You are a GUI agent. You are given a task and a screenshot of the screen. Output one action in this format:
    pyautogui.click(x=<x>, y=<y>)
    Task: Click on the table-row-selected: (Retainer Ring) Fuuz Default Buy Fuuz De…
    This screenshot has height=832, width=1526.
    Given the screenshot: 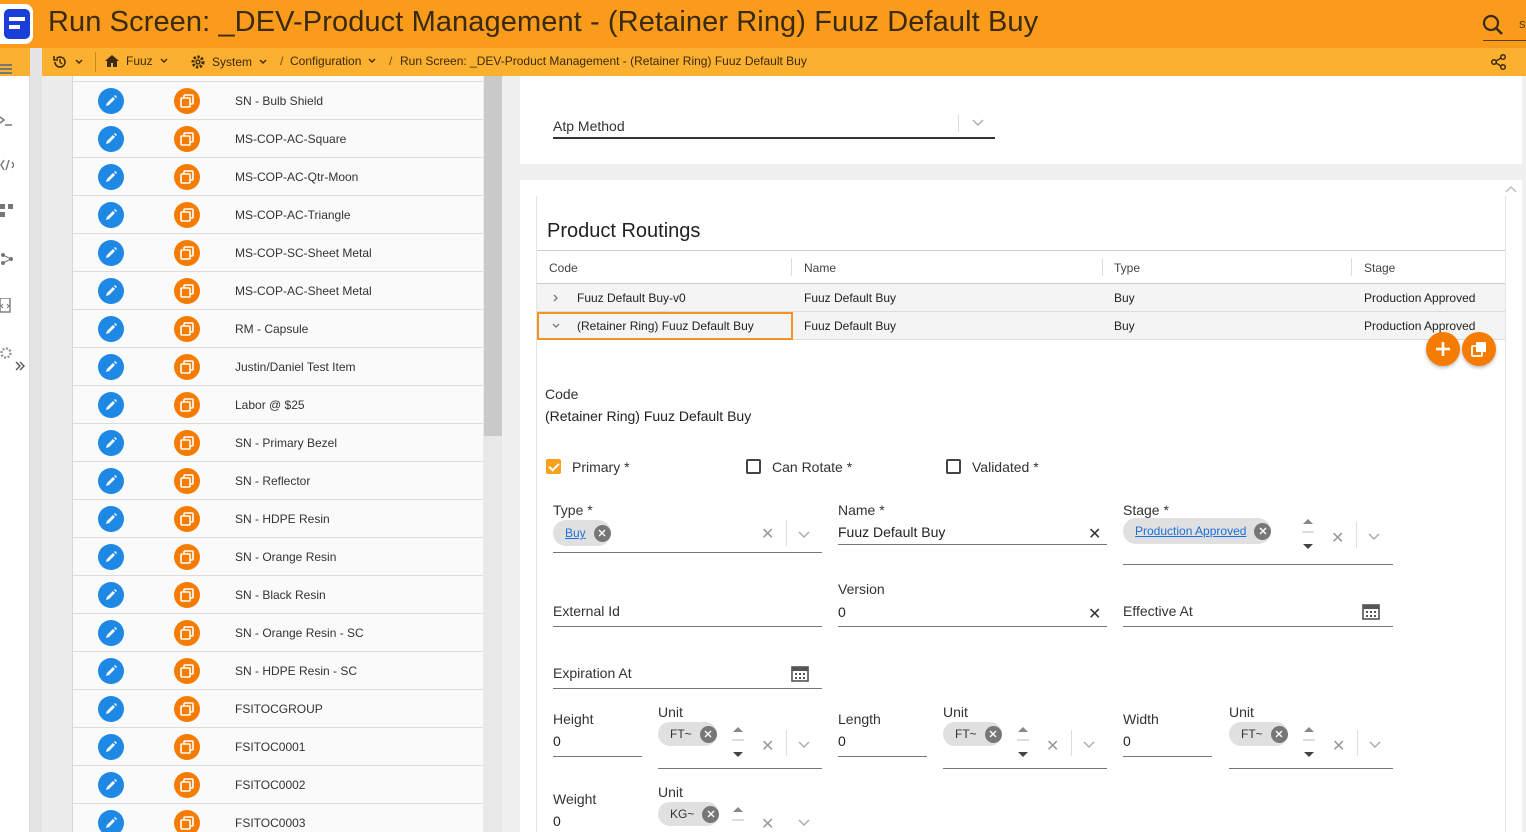 What is the action you would take?
    pyautogui.click(x=1021, y=326)
    